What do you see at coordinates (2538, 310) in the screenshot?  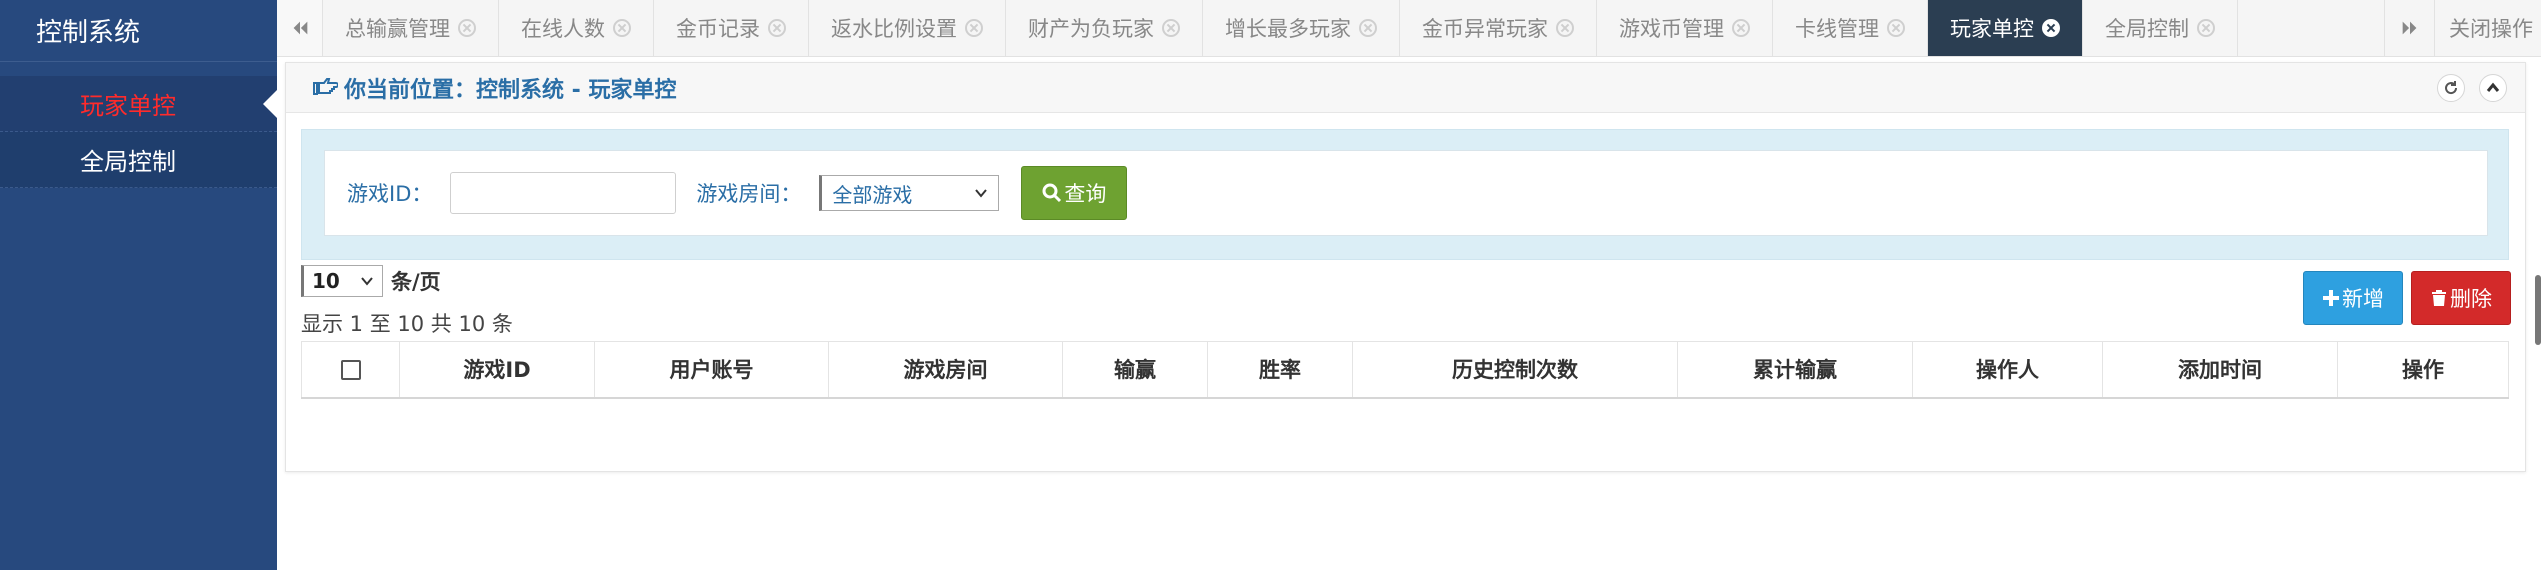 I see `page-scrollbar` at bounding box center [2538, 310].